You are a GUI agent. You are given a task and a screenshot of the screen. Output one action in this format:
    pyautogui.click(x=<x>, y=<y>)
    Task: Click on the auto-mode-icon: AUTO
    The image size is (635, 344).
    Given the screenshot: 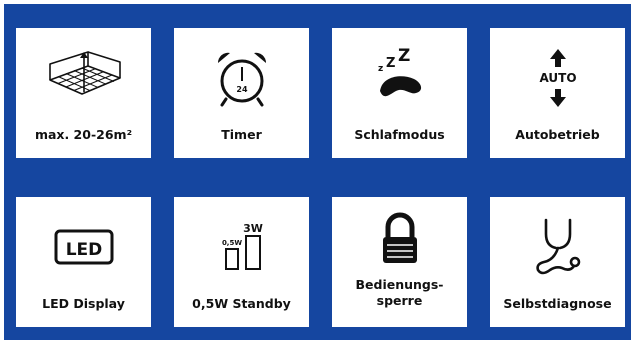 What is the action you would take?
    pyautogui.click(x=557, y=78)
    